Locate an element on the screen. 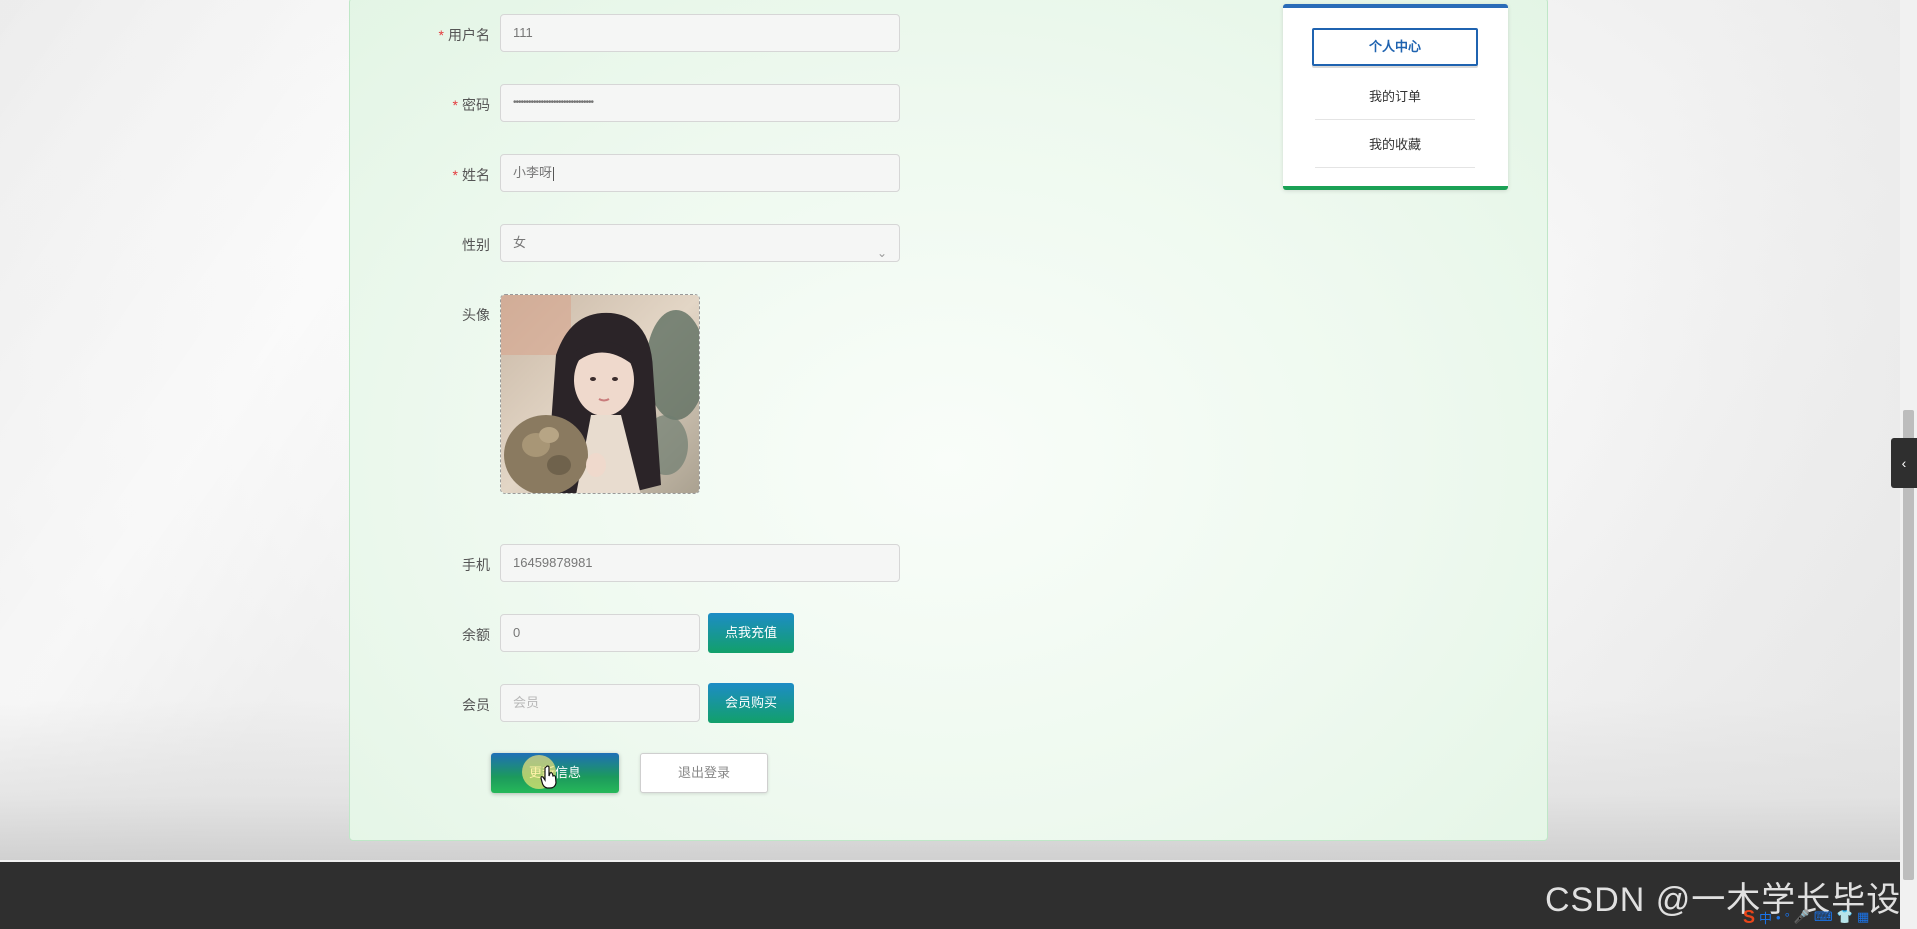 The height and width of the screenshot is (929, 1917). menu-item-my-orders: 我的订单 is located at coordinates (1395, 97).